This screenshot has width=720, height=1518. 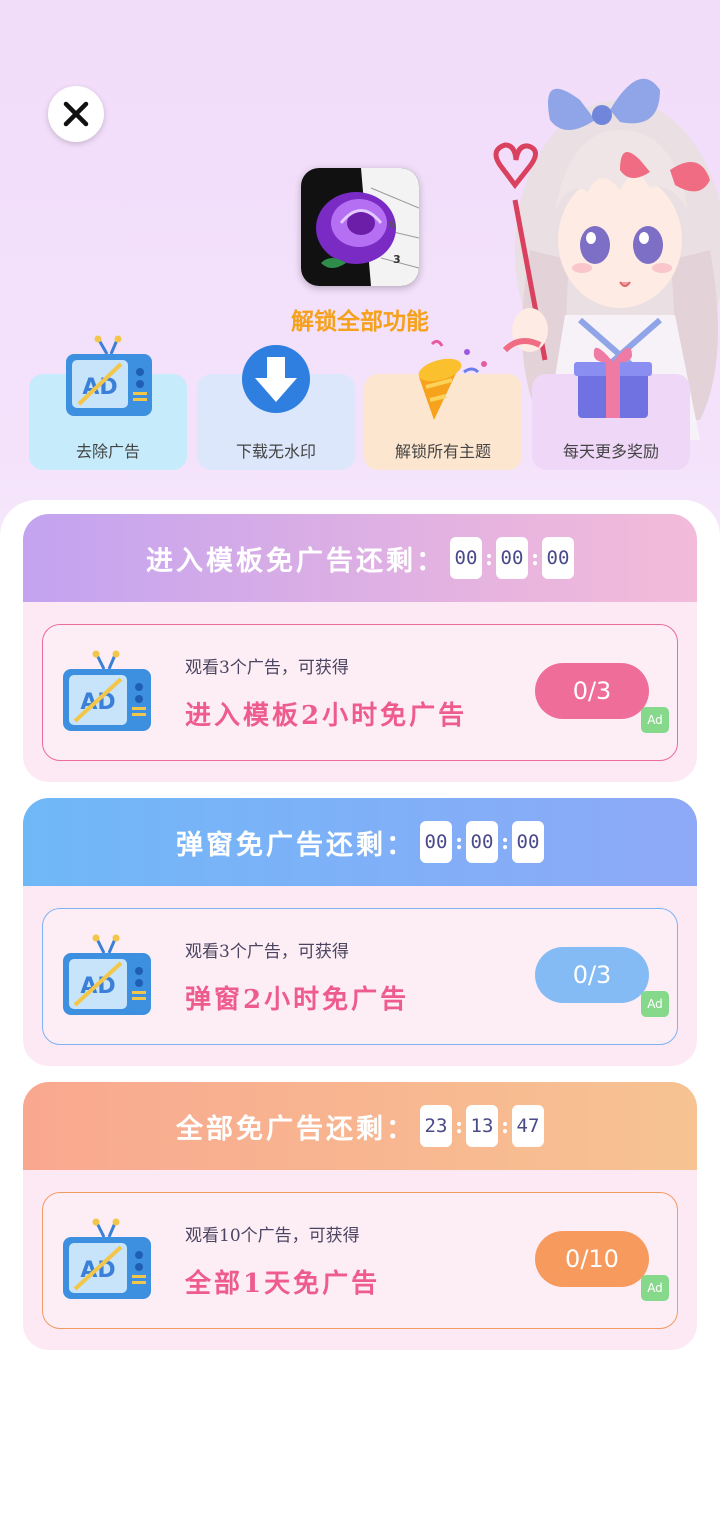 I want to click on feature-label: 去除广告, so click(x=107, y=451).